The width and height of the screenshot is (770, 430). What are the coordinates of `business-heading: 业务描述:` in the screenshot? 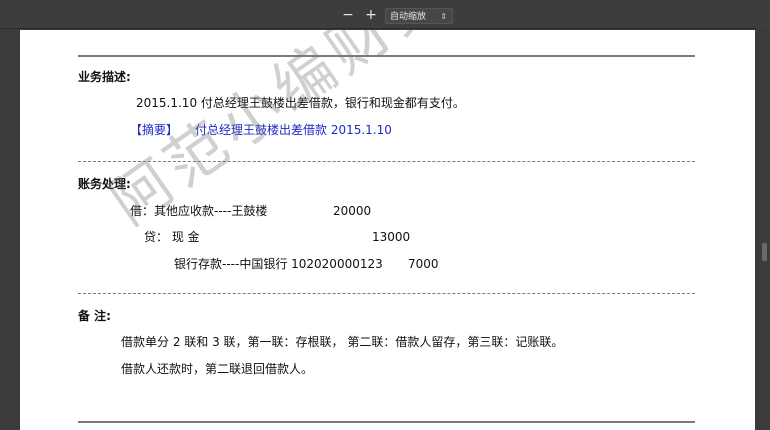 It's located at (104, 77).